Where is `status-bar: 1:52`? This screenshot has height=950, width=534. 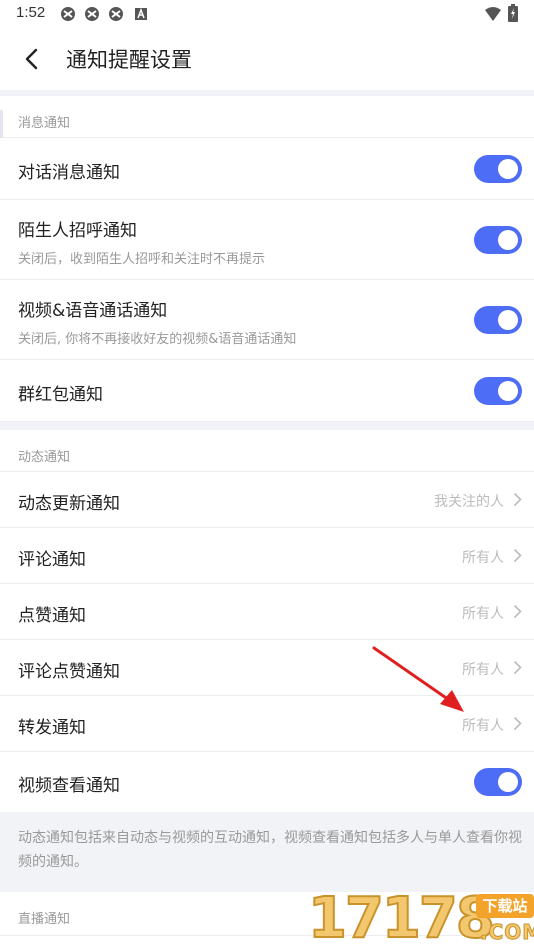 status-bar: 1:52 is located at coordinates (267, 14).